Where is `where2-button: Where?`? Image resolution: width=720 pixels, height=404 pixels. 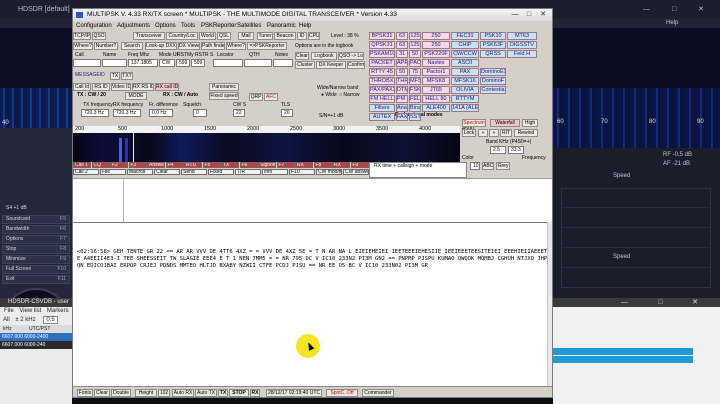
where2-button: Where? is located at coordinates (236, 46).